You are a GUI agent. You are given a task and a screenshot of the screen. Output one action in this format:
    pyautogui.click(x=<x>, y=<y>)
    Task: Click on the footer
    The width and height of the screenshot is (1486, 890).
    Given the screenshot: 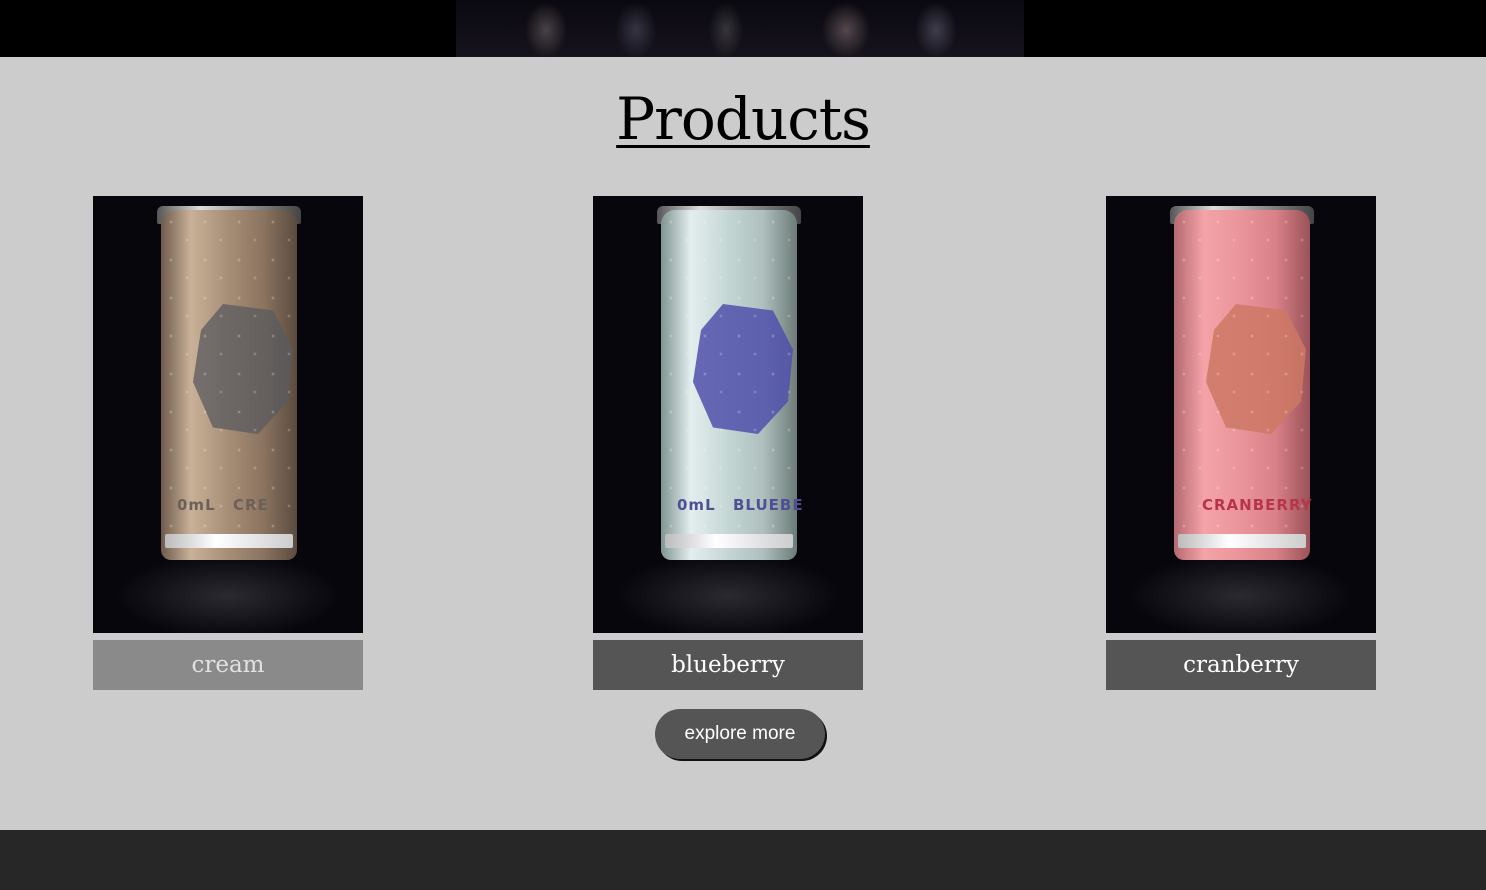 What is the action you would take?
    pyautogui.click(x=743, y=860)
    